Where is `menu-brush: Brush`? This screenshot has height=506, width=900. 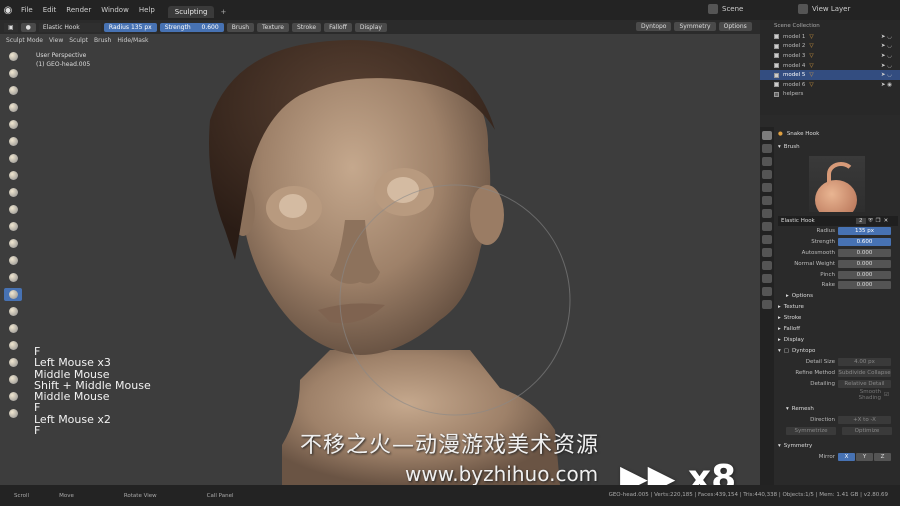 menu-brush: Brush is located at coordinates (240, 27).